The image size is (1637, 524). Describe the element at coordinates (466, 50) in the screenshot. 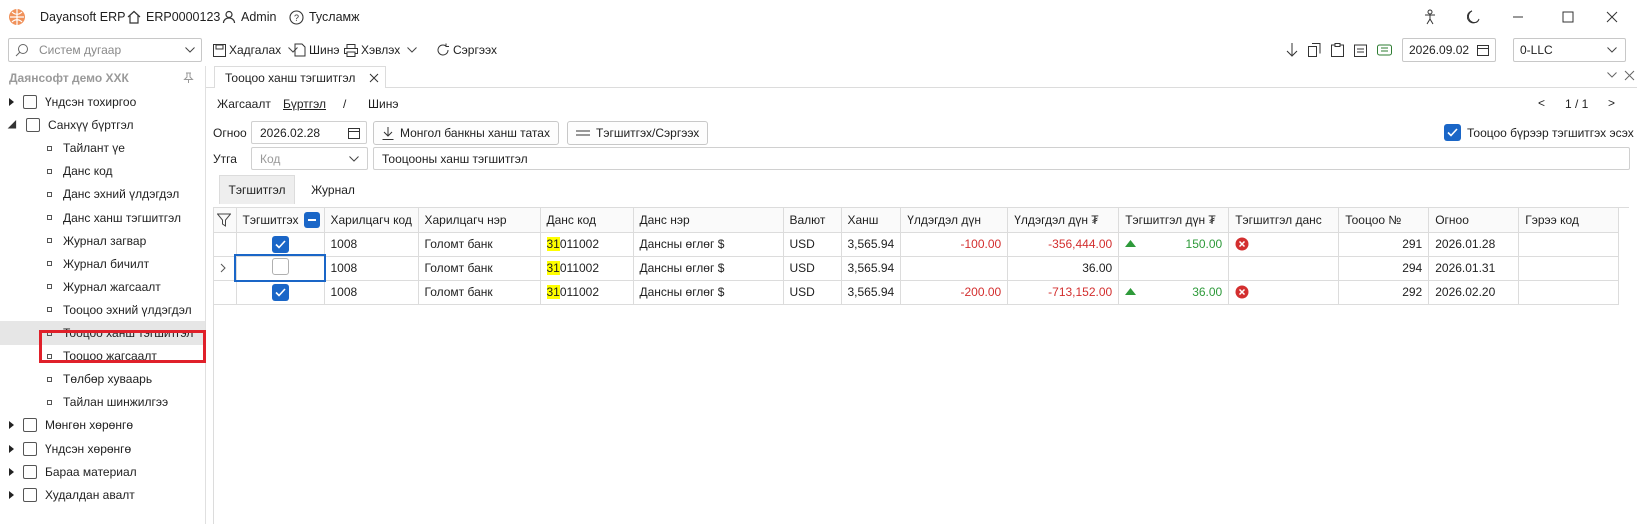

I see `refresh-button: Сэргээх` at that location.